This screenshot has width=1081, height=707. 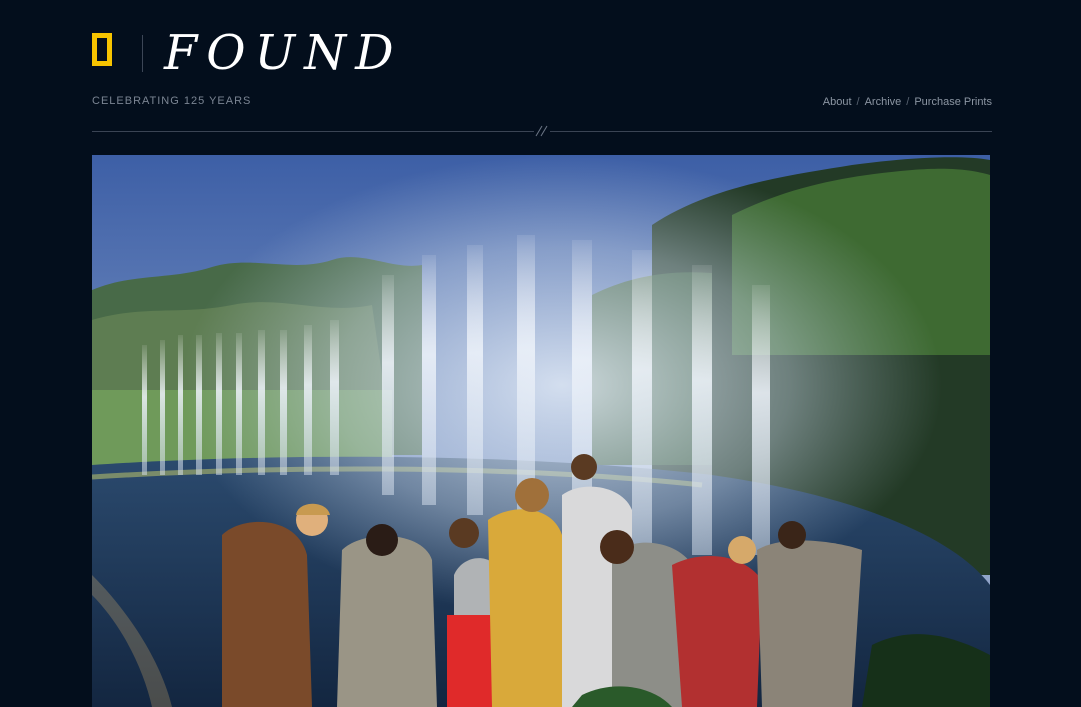 I want to click on nav-link-archive: Archive, so click(x=883, y=102).